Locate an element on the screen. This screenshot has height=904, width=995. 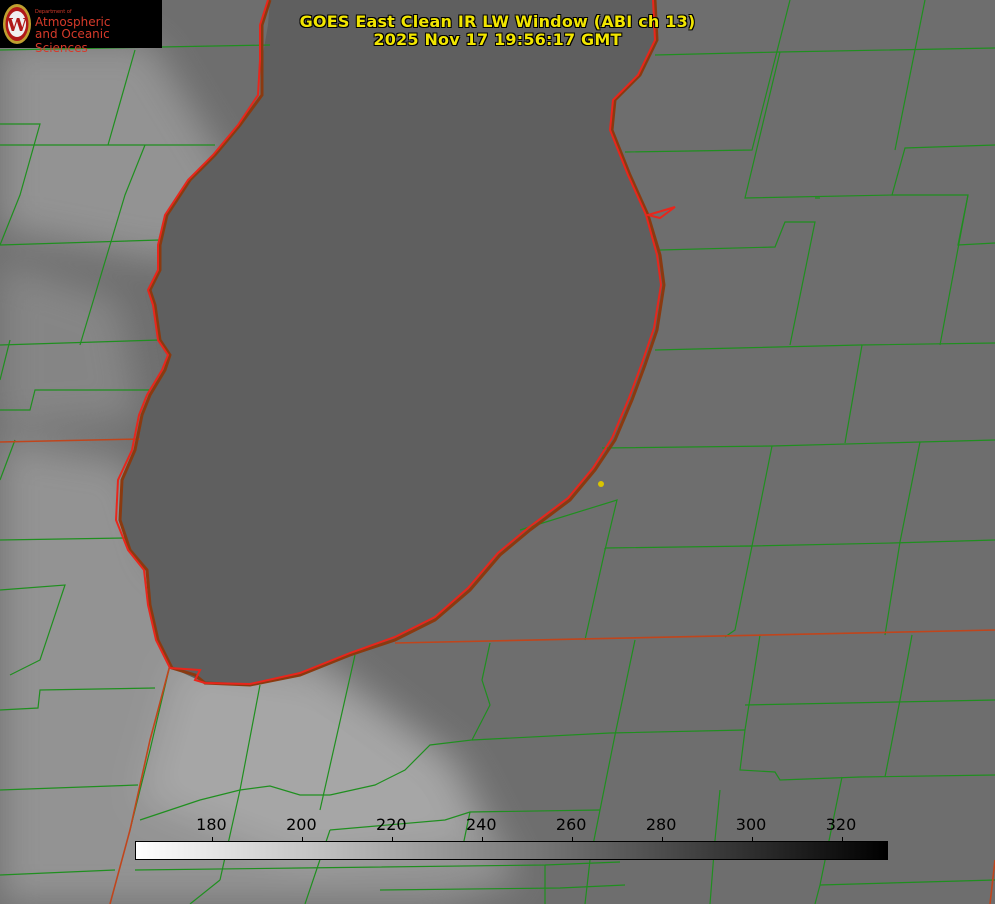
colorbar is located at coordinates (511, 848).